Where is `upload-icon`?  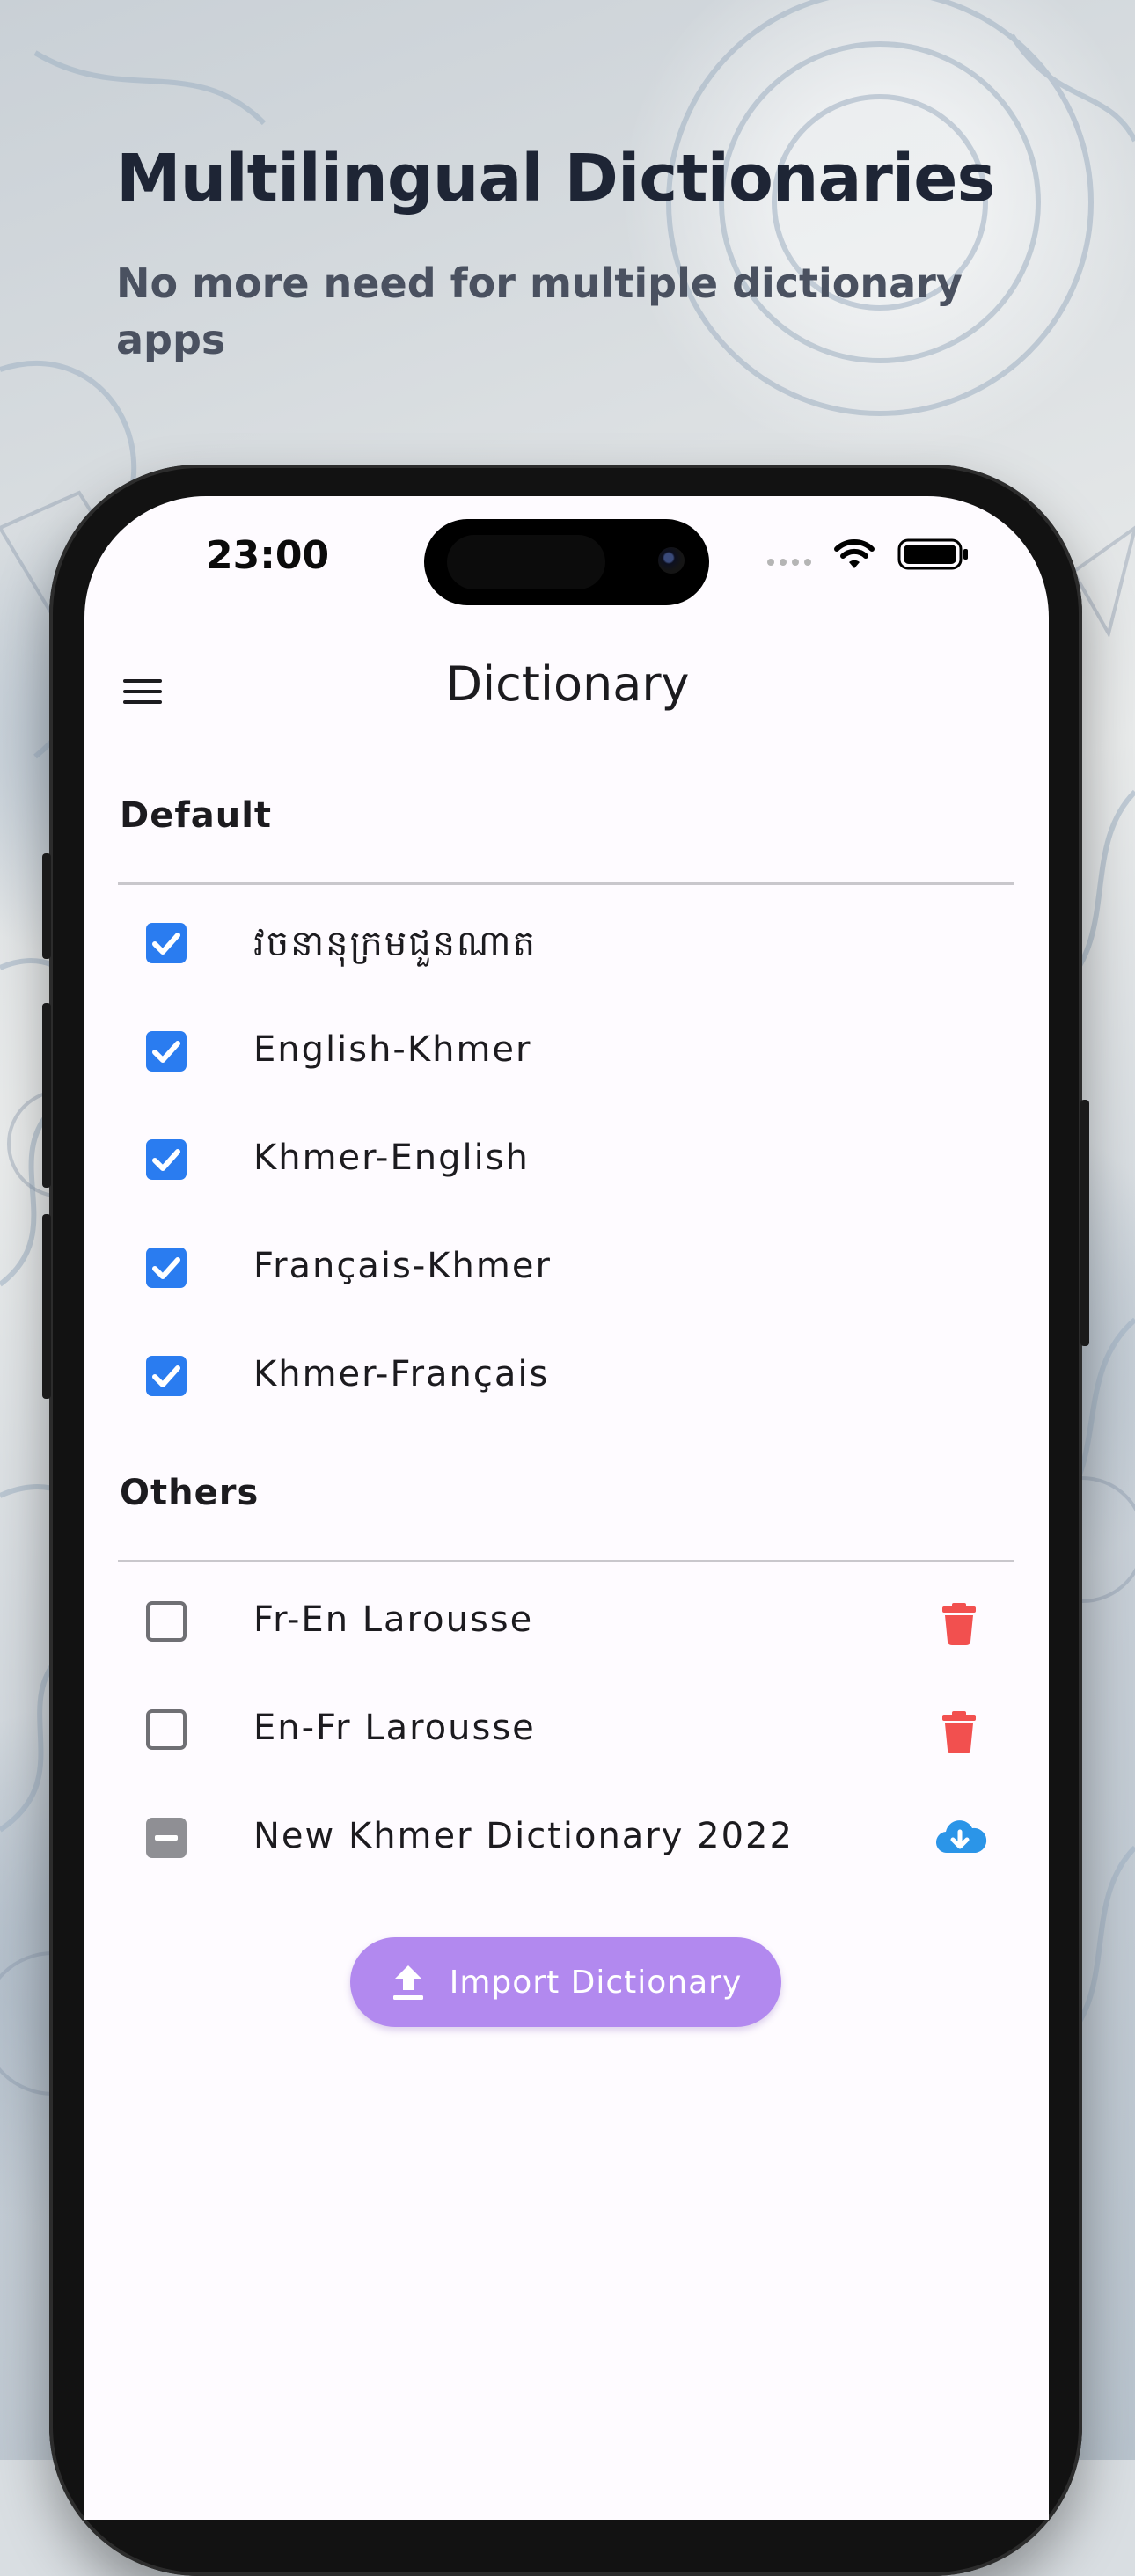 upload-icon is located at coordinates (407, 1983).